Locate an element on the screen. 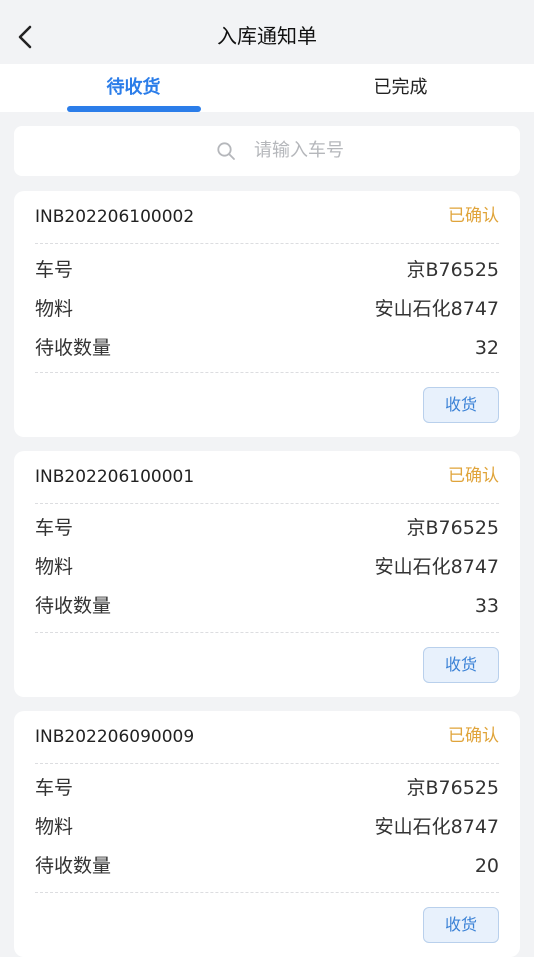 This screenshot has width=534, height=957. tab-bar: 待收货 已完成 is located at coordinates (267, 88).